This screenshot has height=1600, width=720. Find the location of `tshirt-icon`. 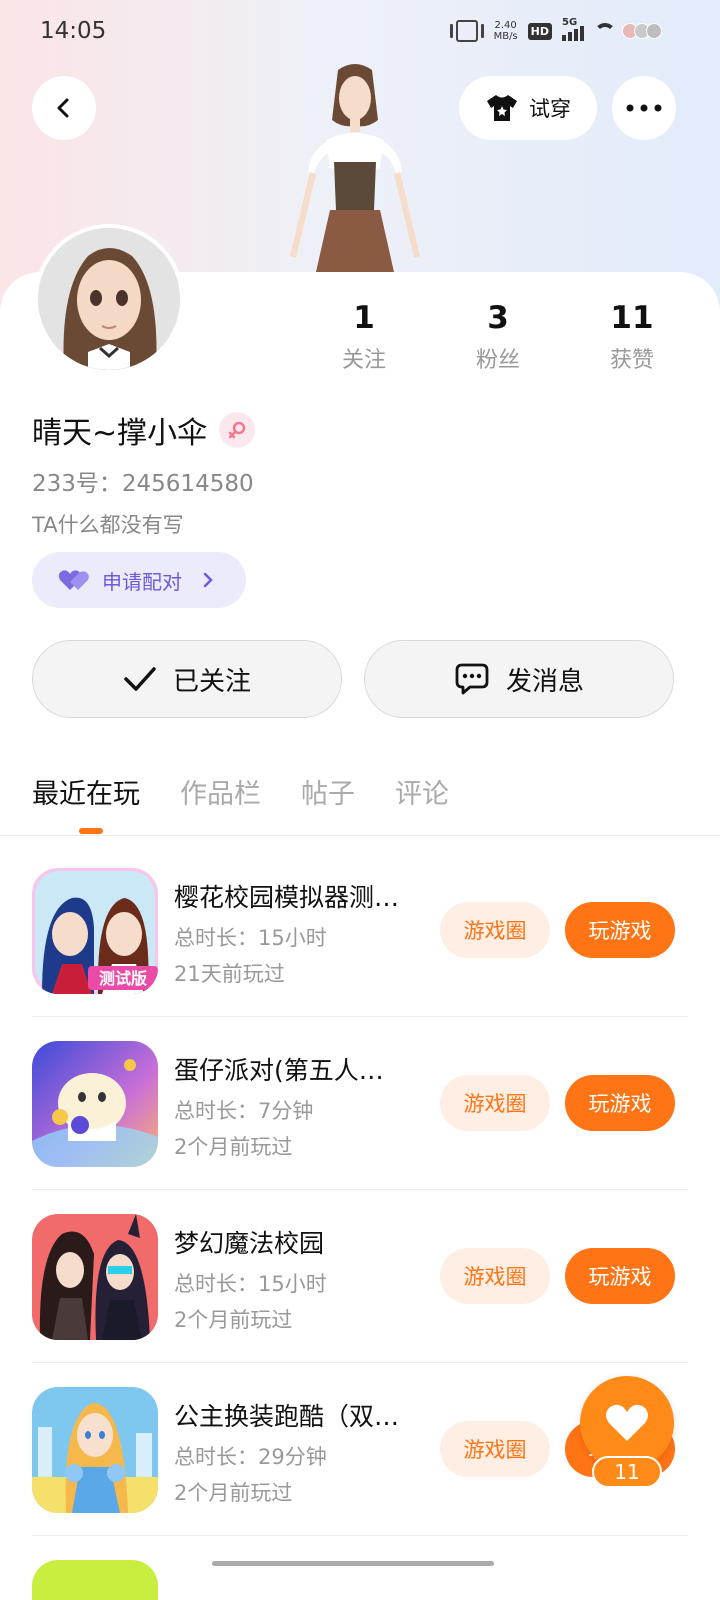

tshirt-icon is located at coordinates (502, 108).